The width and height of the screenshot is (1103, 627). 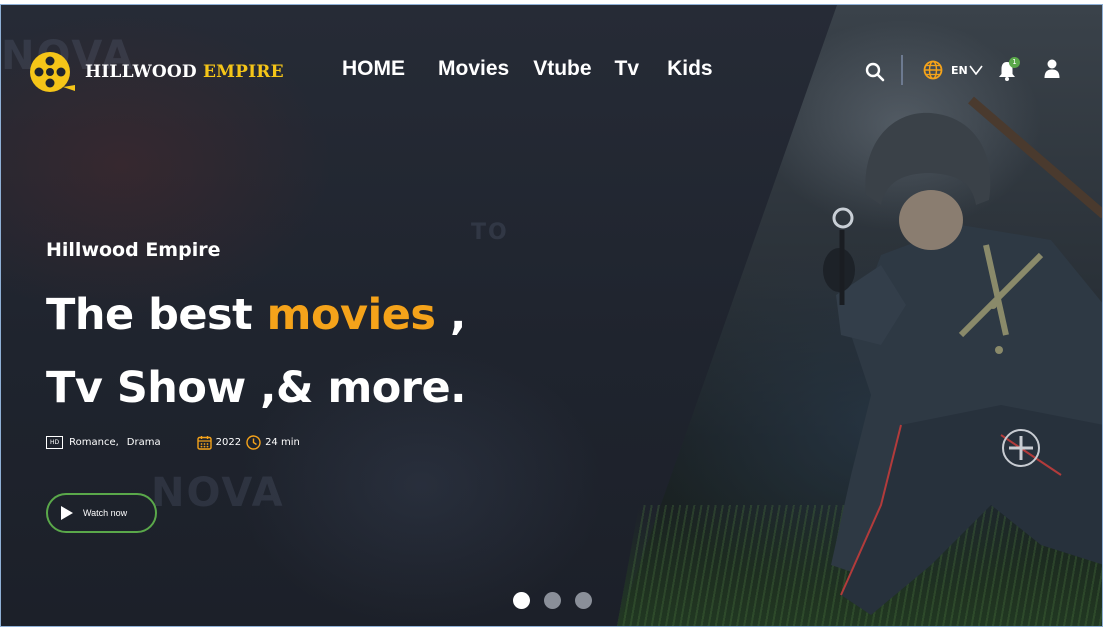 I want to click on hero-headline-line1: The best movies ,, so click(x=256, y=315).